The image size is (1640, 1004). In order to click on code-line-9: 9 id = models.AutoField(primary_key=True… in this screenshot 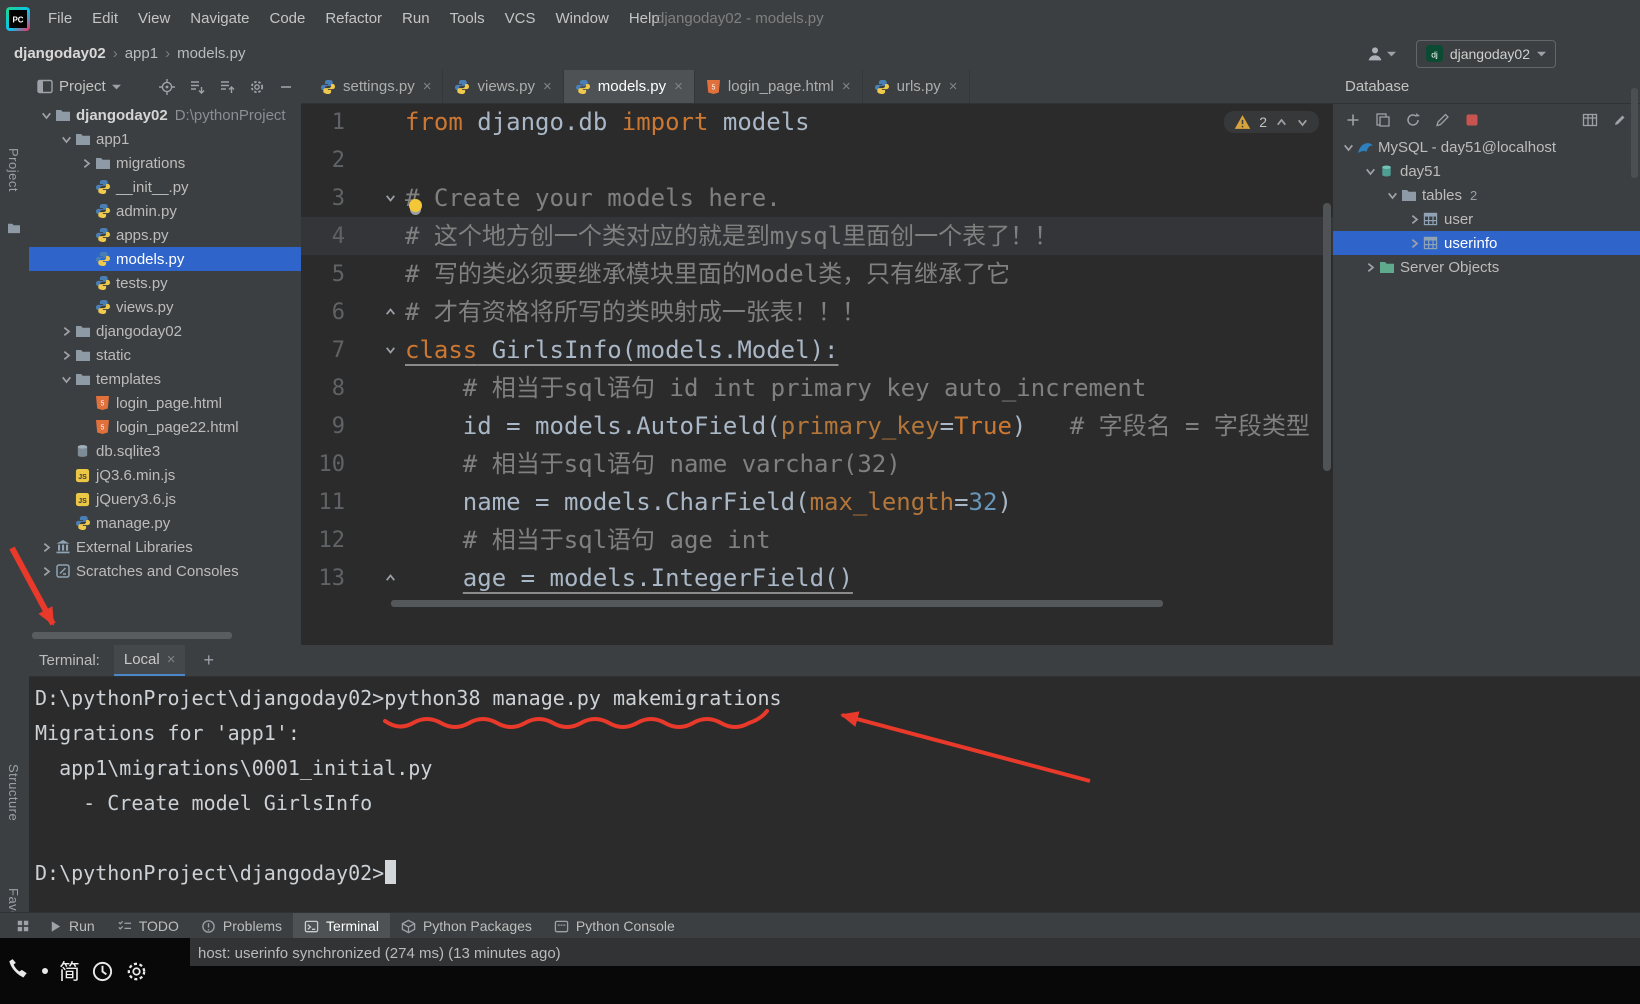, I will do `click(817, 426)`.